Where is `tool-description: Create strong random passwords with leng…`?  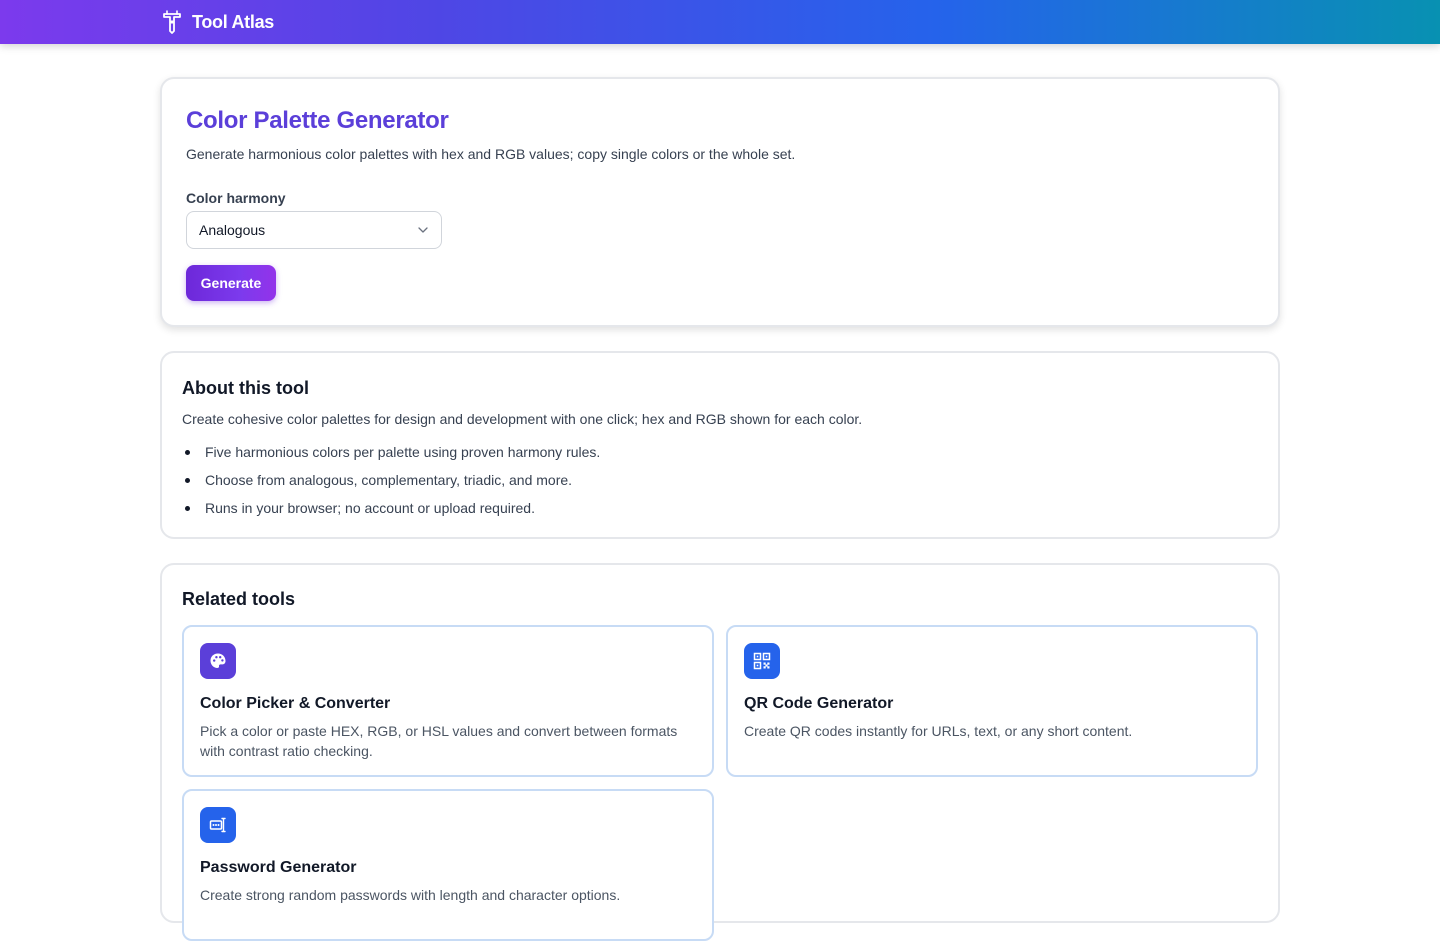 tool-description: Create strong random passwords with leng… is located at coordinates (410, 895).